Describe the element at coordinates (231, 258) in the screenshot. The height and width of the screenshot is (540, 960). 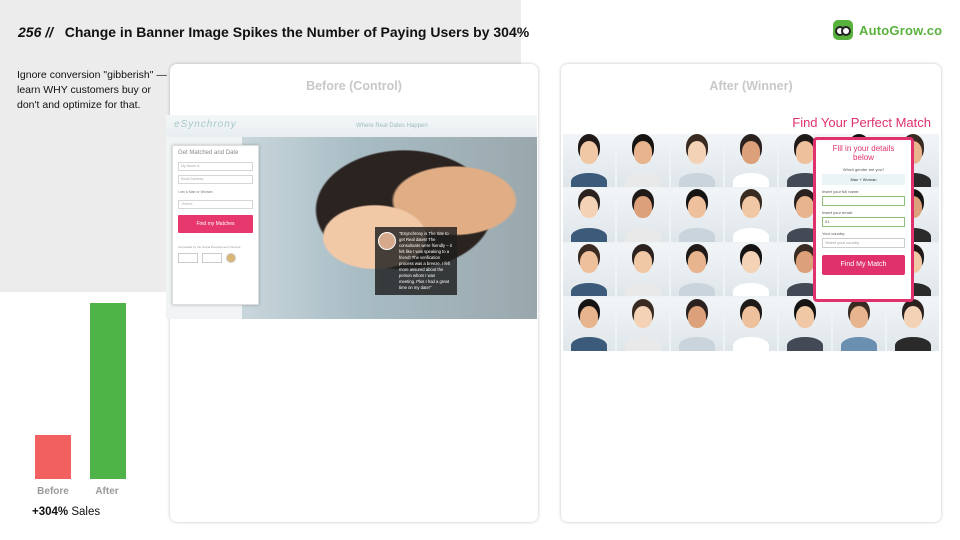
I see `seal-icon` at that location.